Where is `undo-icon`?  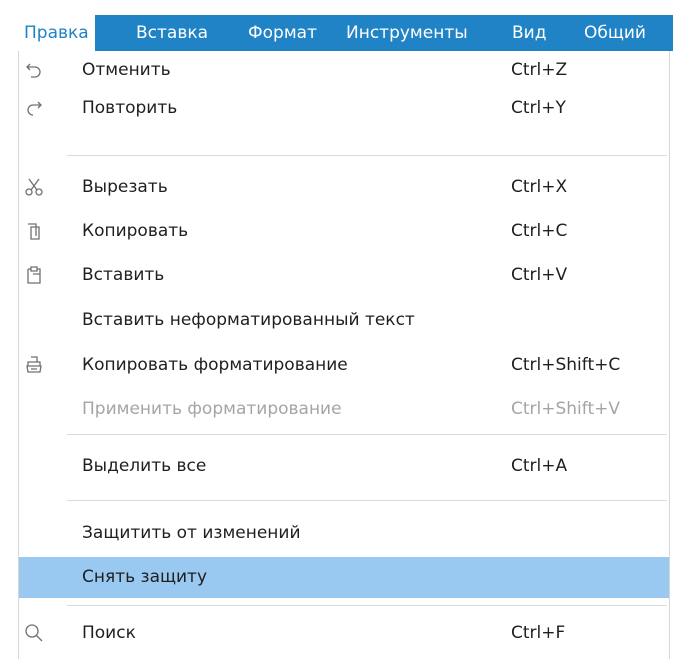 undo-icon is located at coordinates (34, 70).